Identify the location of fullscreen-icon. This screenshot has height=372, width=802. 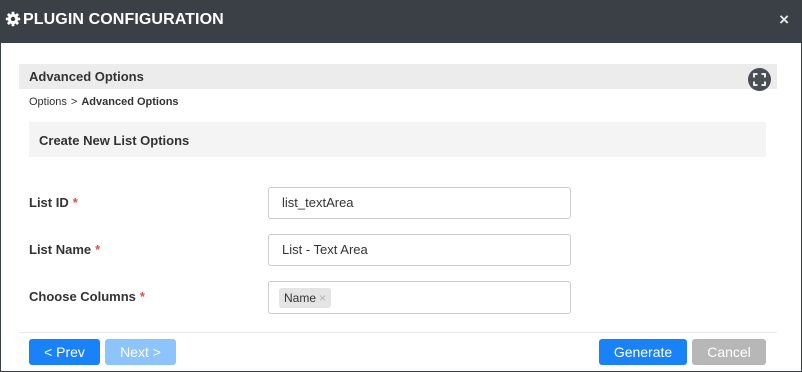
(759, 79).